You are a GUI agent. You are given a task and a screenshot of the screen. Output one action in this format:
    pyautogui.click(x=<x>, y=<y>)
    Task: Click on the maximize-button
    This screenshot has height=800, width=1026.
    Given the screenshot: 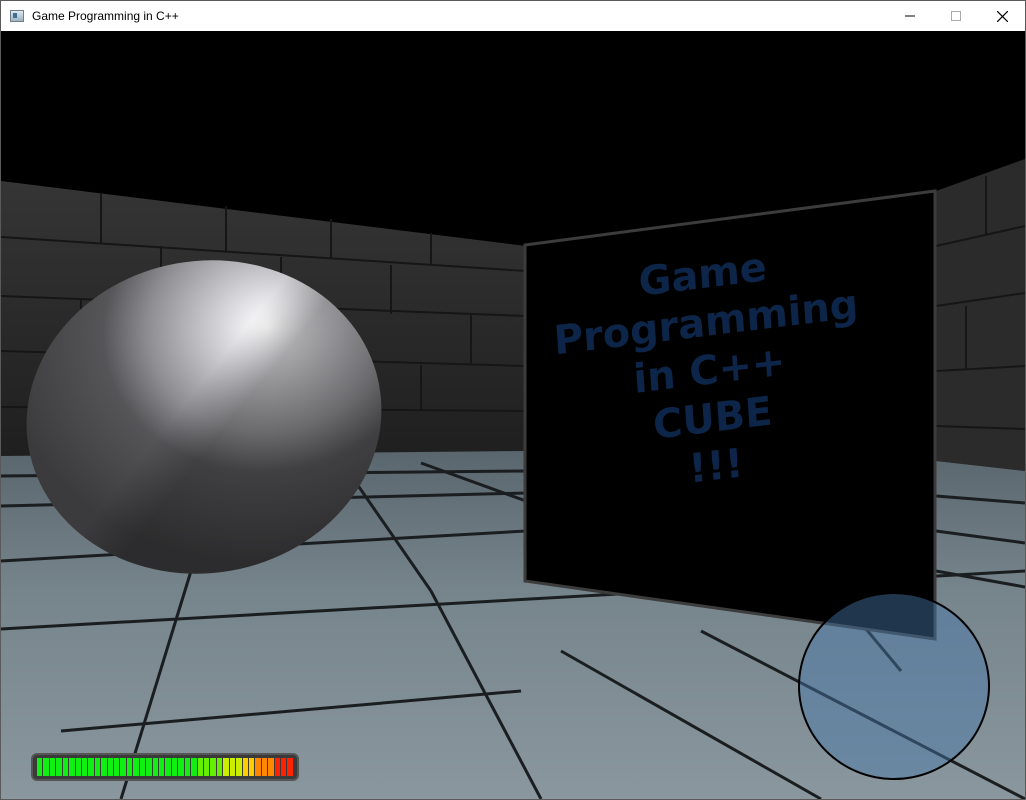 What is the action you would take?
    pyautogui.click(x=956, y=16)
    